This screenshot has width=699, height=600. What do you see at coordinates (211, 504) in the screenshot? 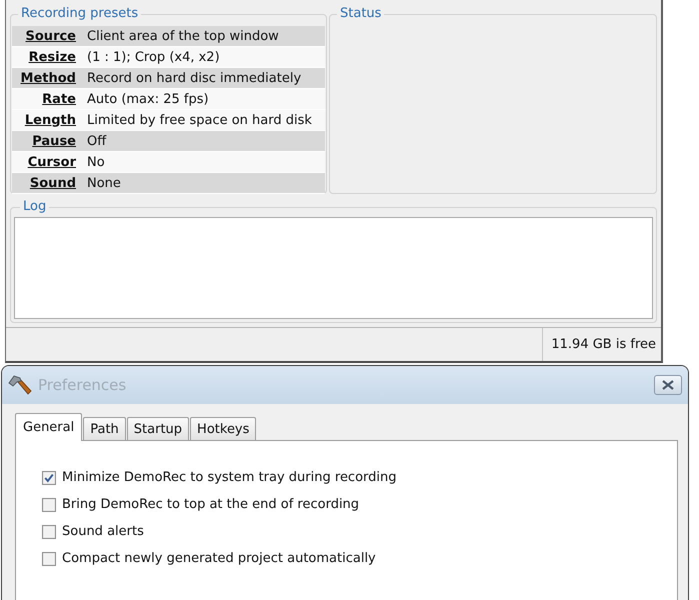
I see `checkbox-label: Bring DemoRec to top at the end of recording` at bounding box center [211, 504].